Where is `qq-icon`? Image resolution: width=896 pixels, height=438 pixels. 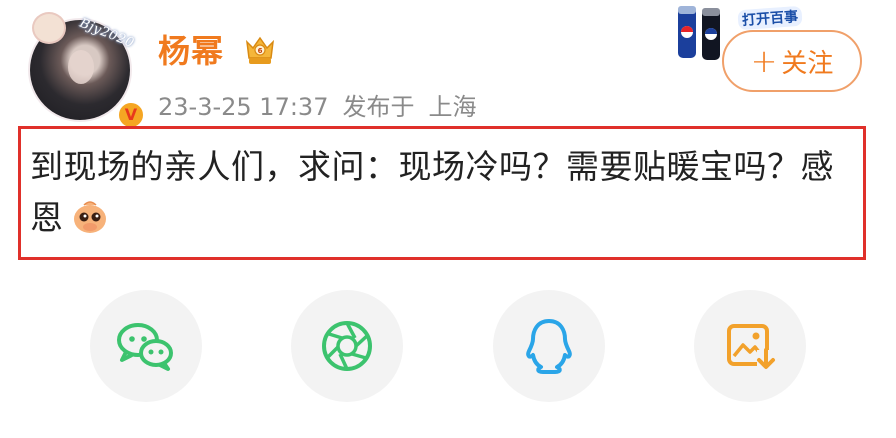
qq-icon is located at coordinates (549, 346).